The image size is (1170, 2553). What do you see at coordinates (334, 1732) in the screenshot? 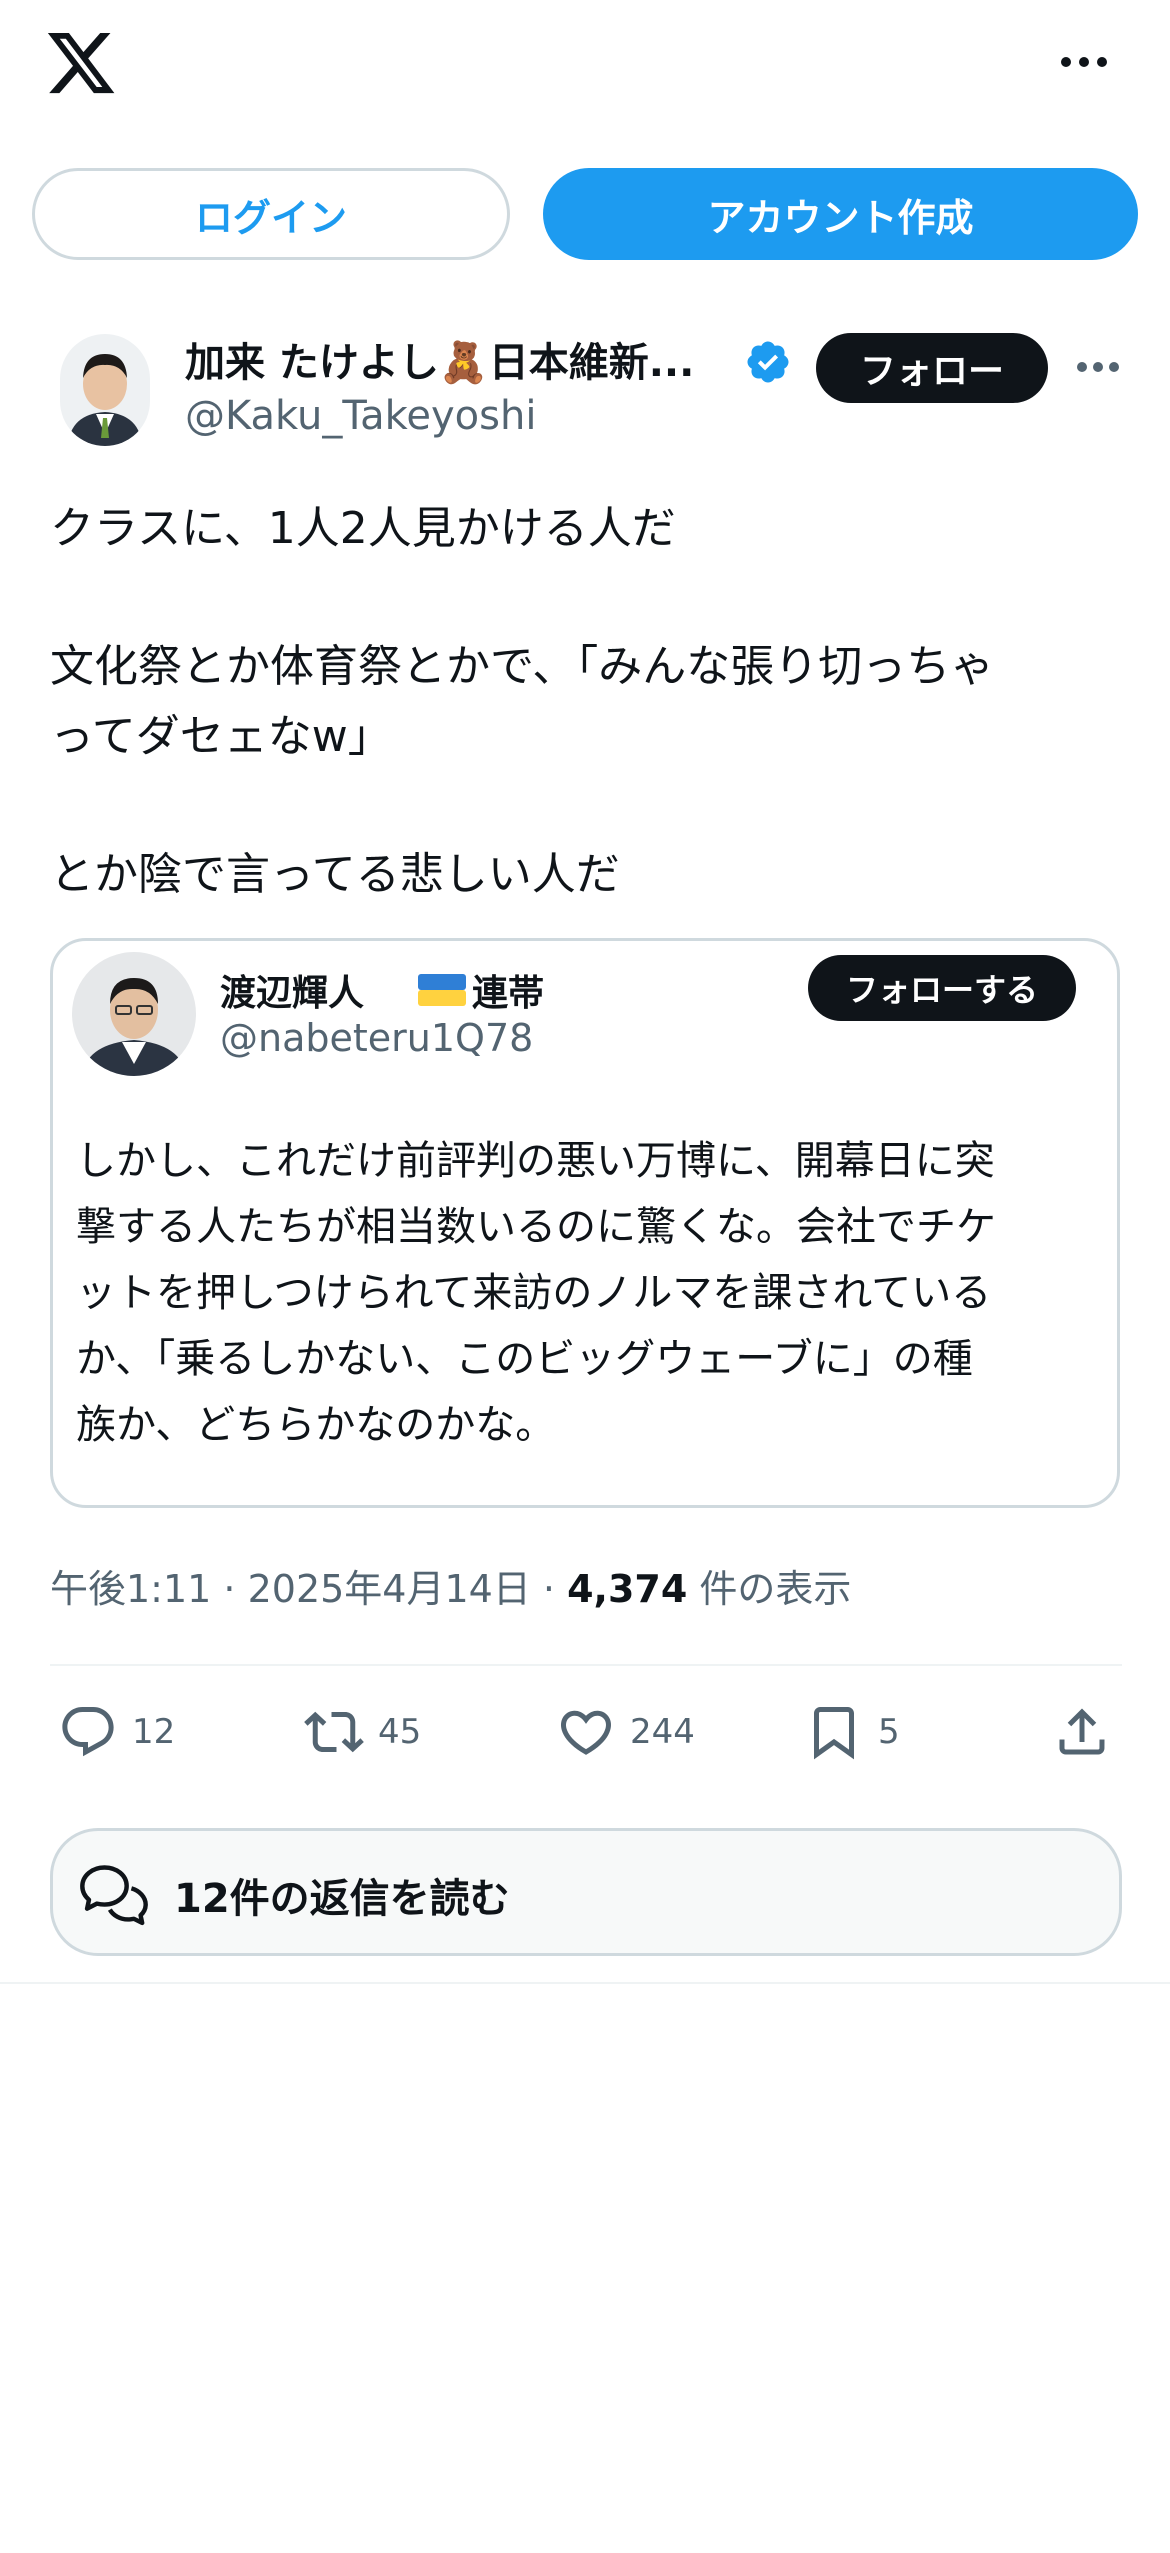
I see `retweet-icon` at bounding box center [334, 1732].